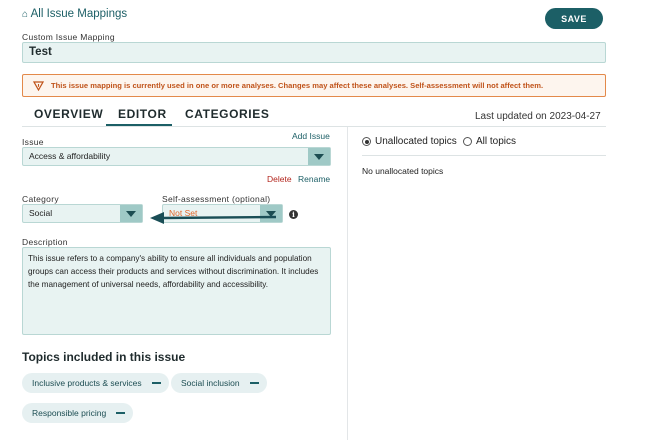  What do you see at coordinates (68, 114) in the screenshot?
I see `tab-overview: OVERVIEW` at bounding box center [68, 114].